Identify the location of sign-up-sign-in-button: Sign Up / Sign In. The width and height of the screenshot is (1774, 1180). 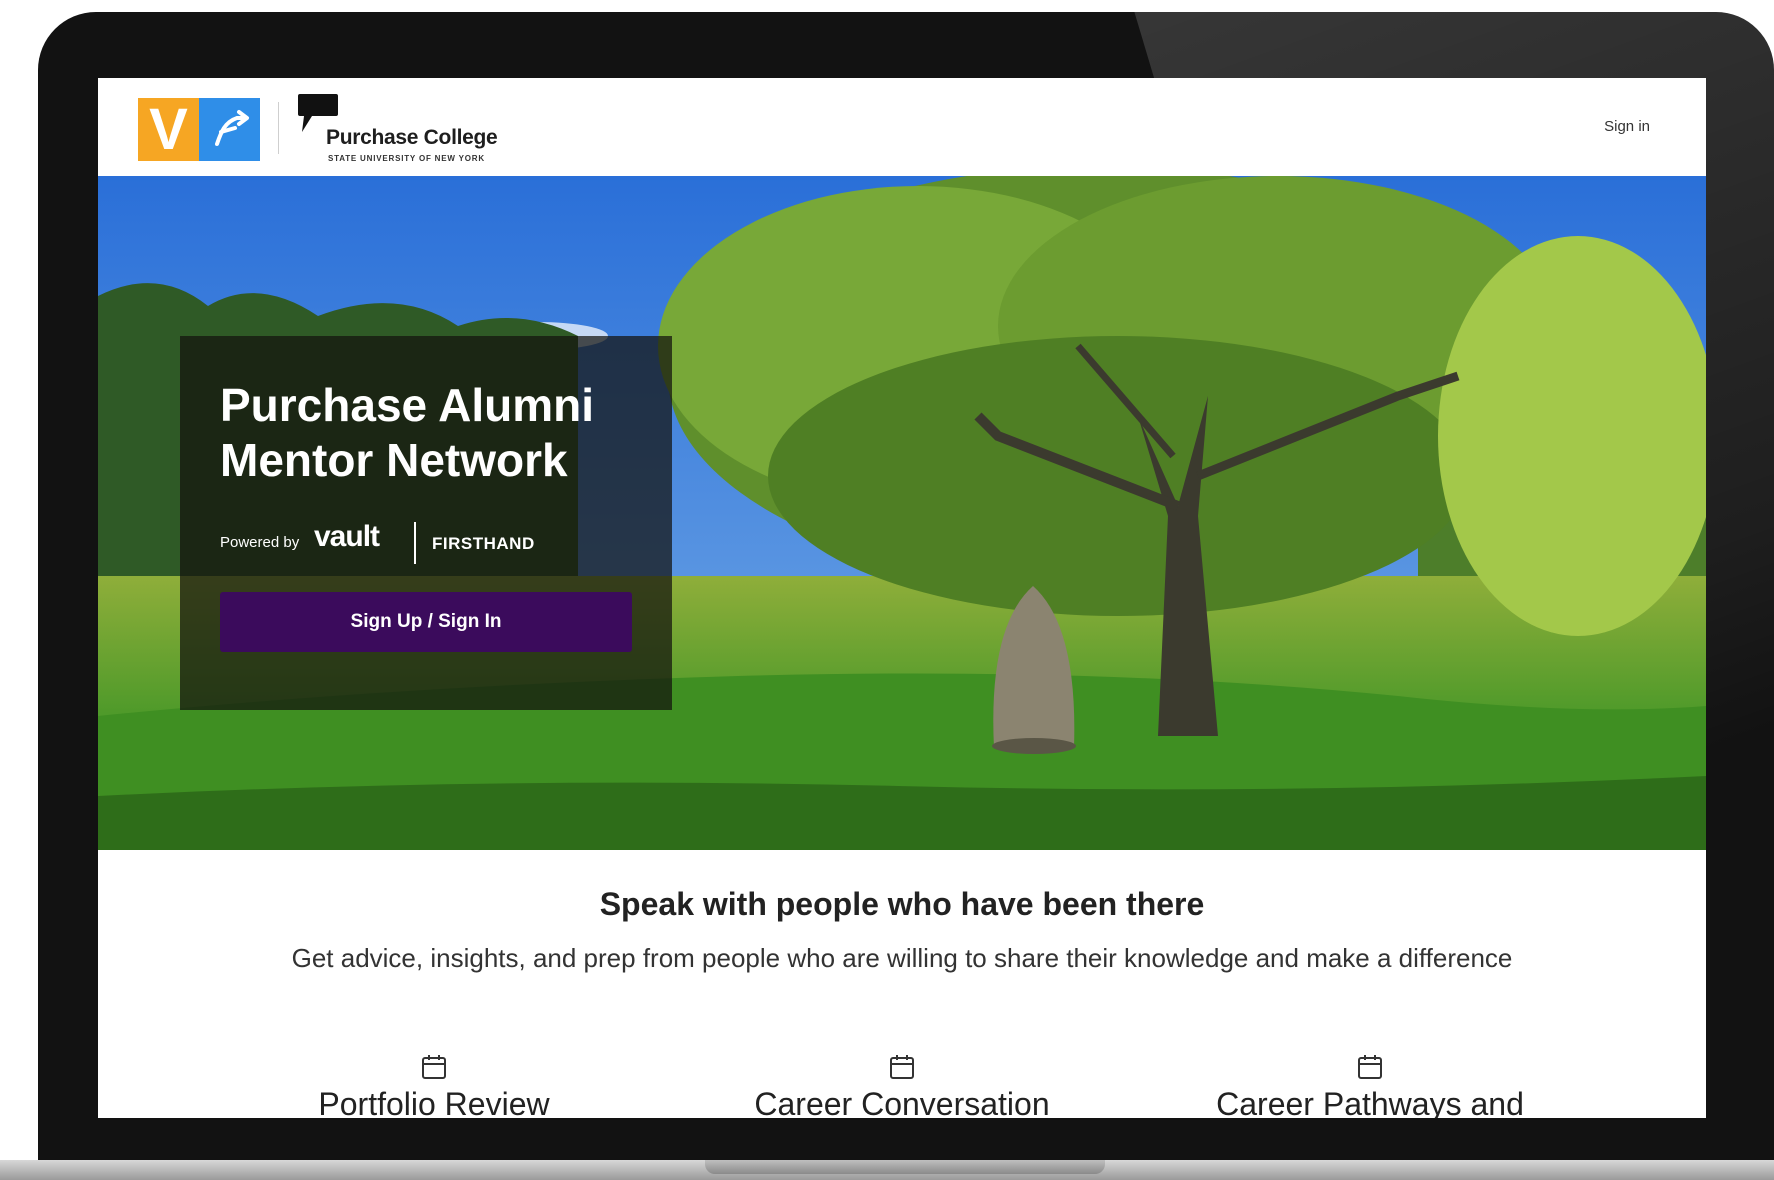
(426, 622).